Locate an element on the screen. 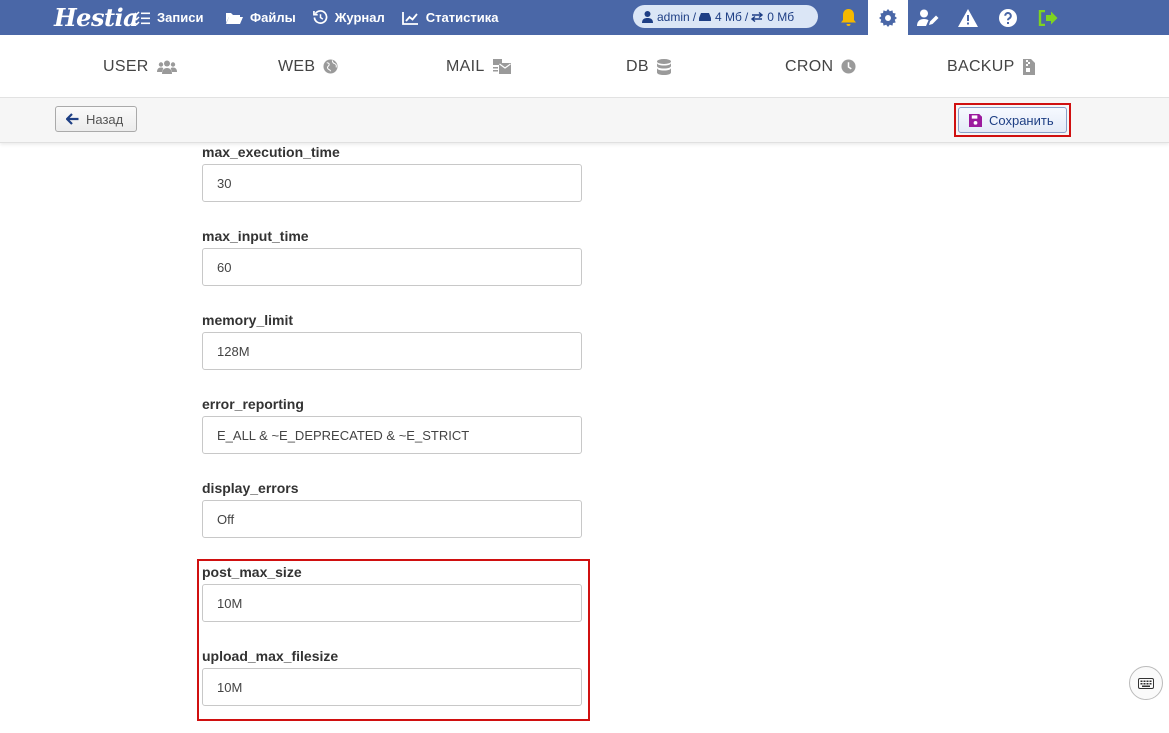  help-button is located at coordinates (1008, 17).